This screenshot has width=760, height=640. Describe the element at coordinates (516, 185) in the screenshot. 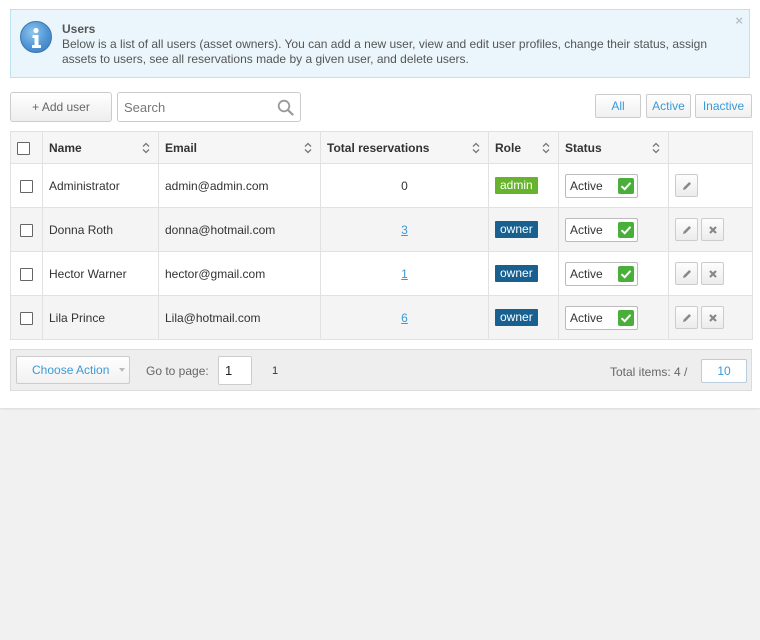

I see `role-badge: admin` at that location.